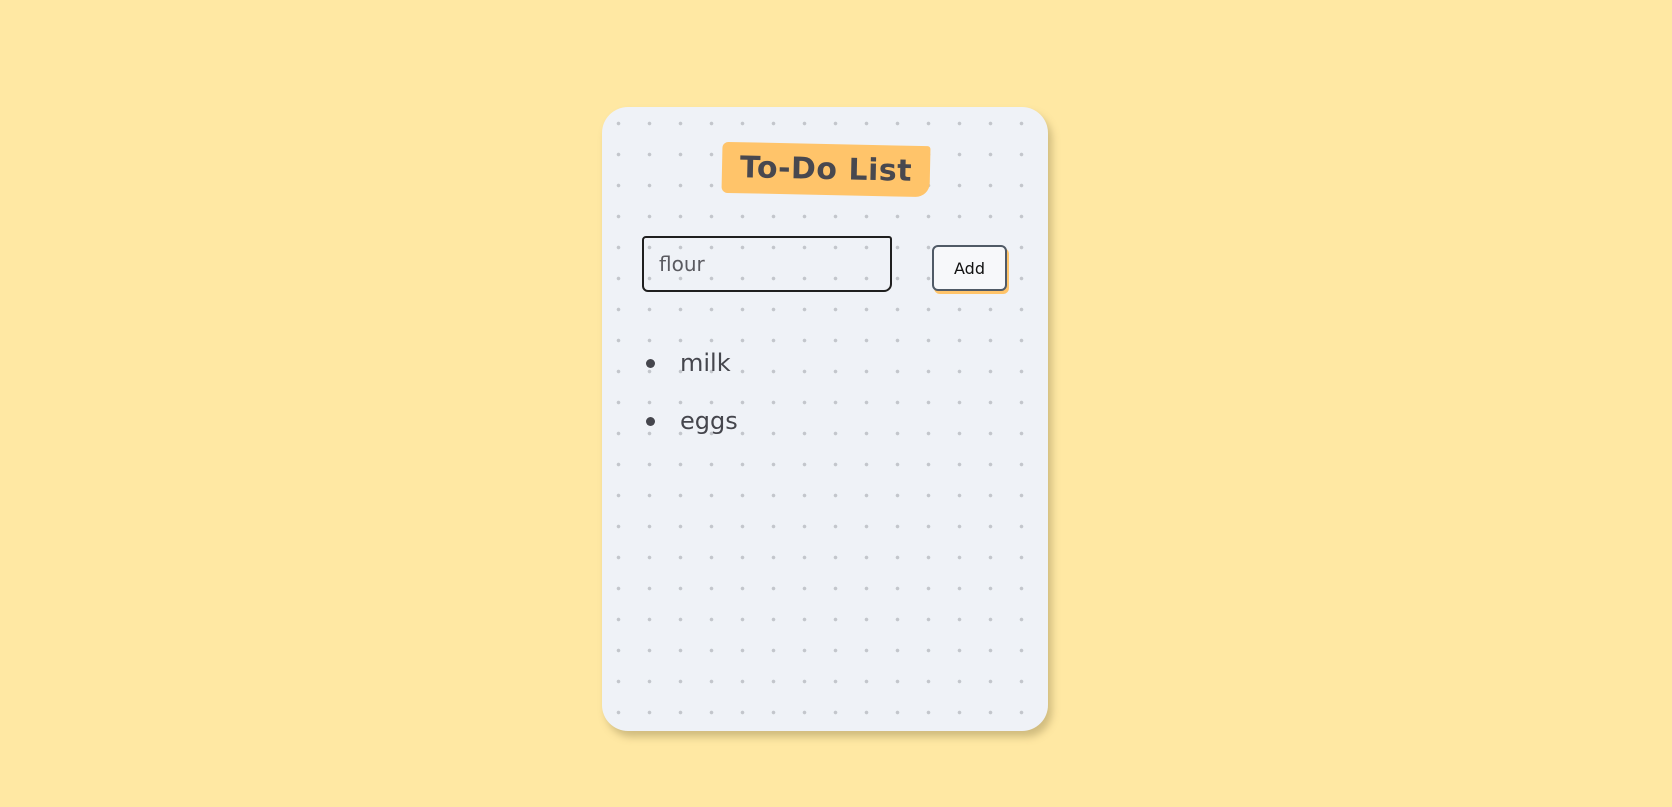  I want to click on add-button: Add, so click(969, 268).